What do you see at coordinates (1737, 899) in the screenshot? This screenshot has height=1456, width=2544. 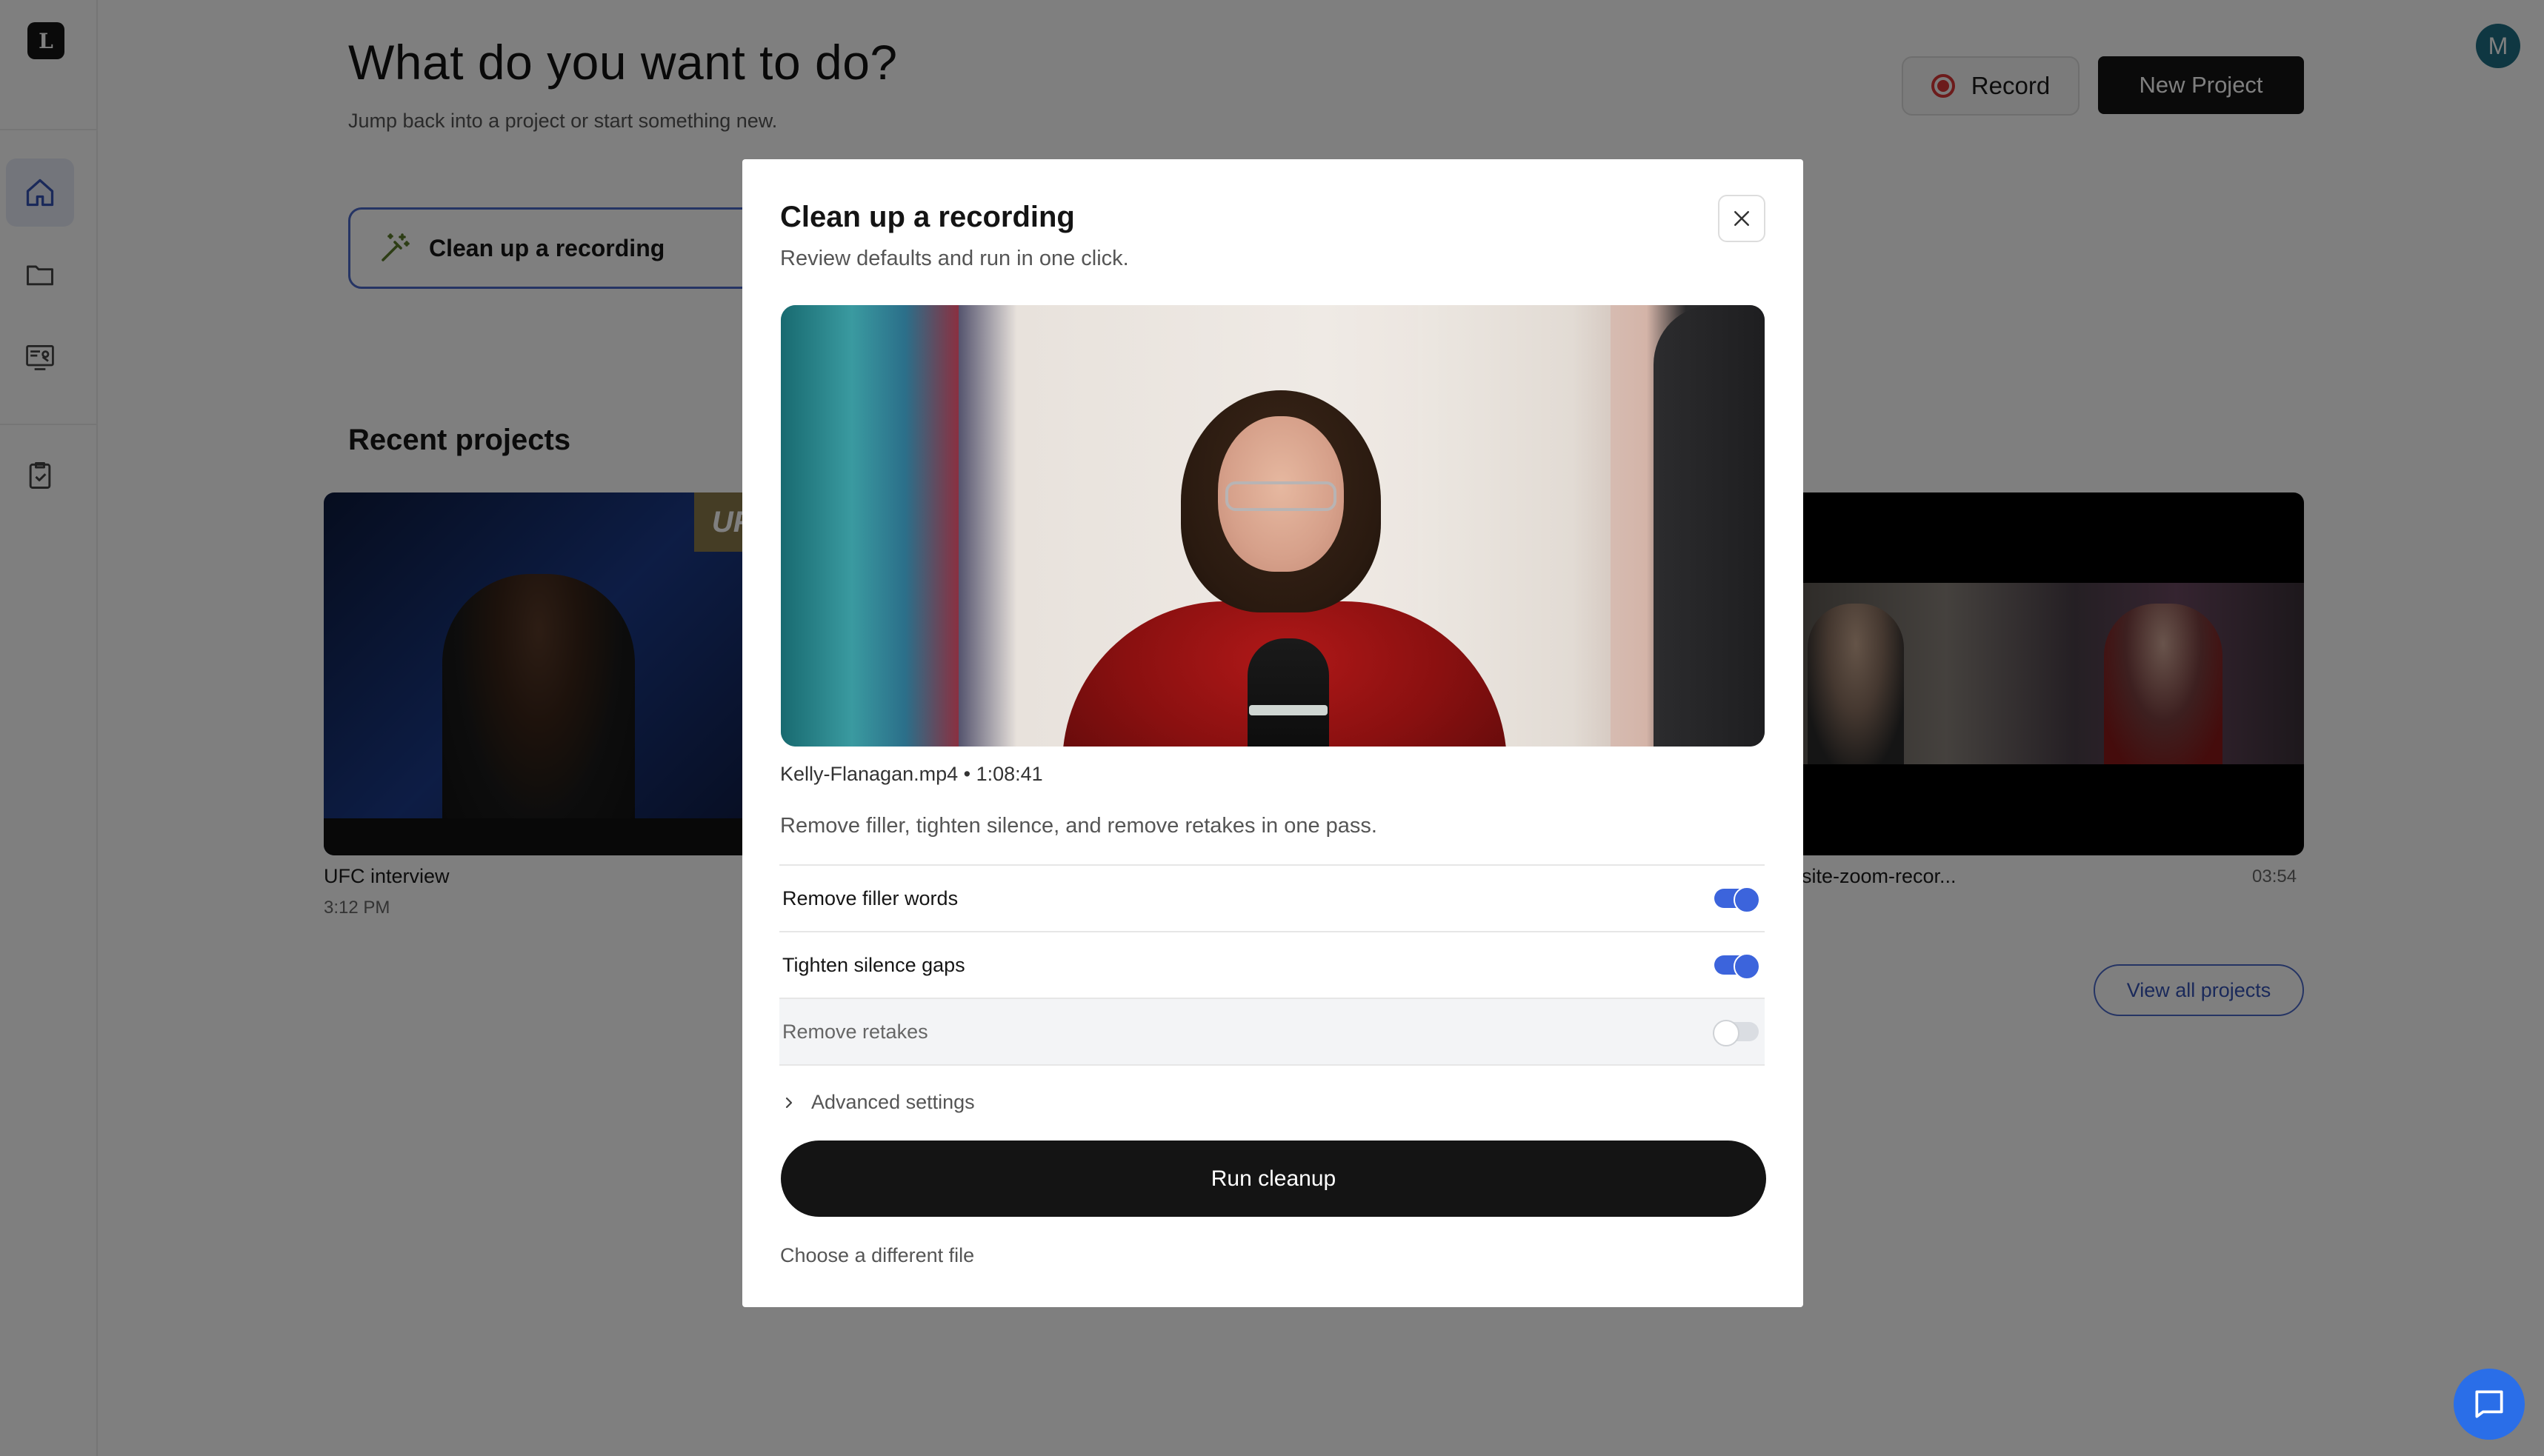 I see `remove-filler-toggle` at bounding box center [1737, 899].